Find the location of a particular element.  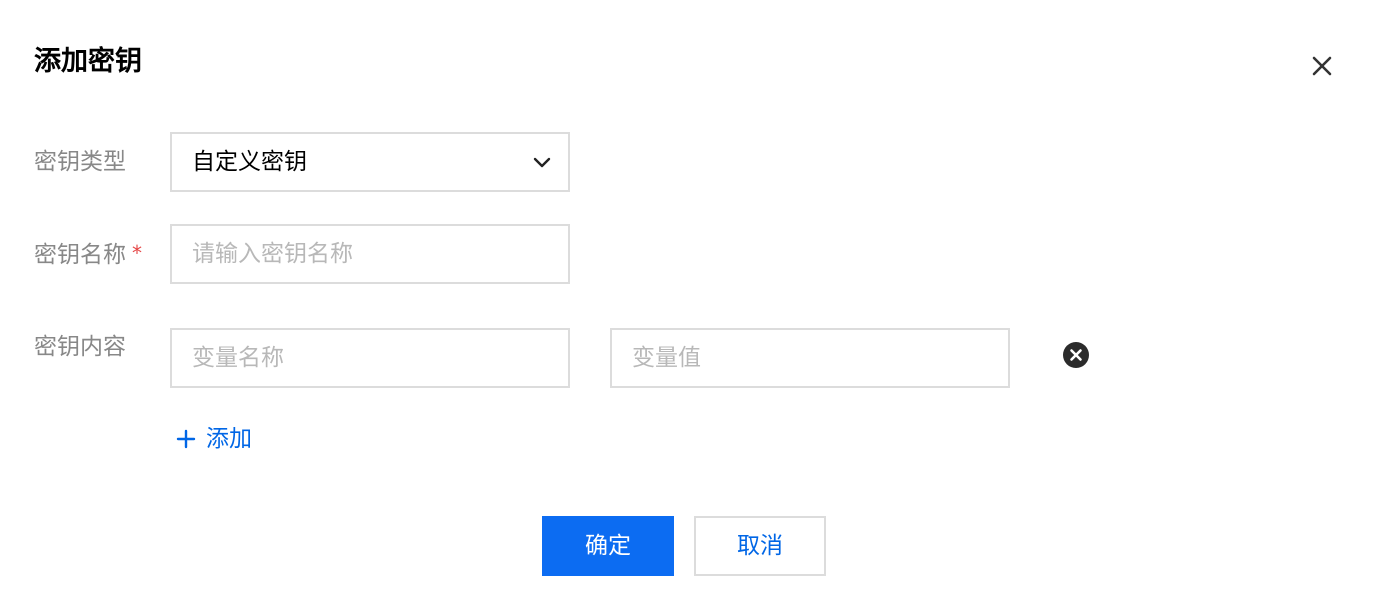

key-content-label: 密钥内容 is located at coordinates (80, 347).